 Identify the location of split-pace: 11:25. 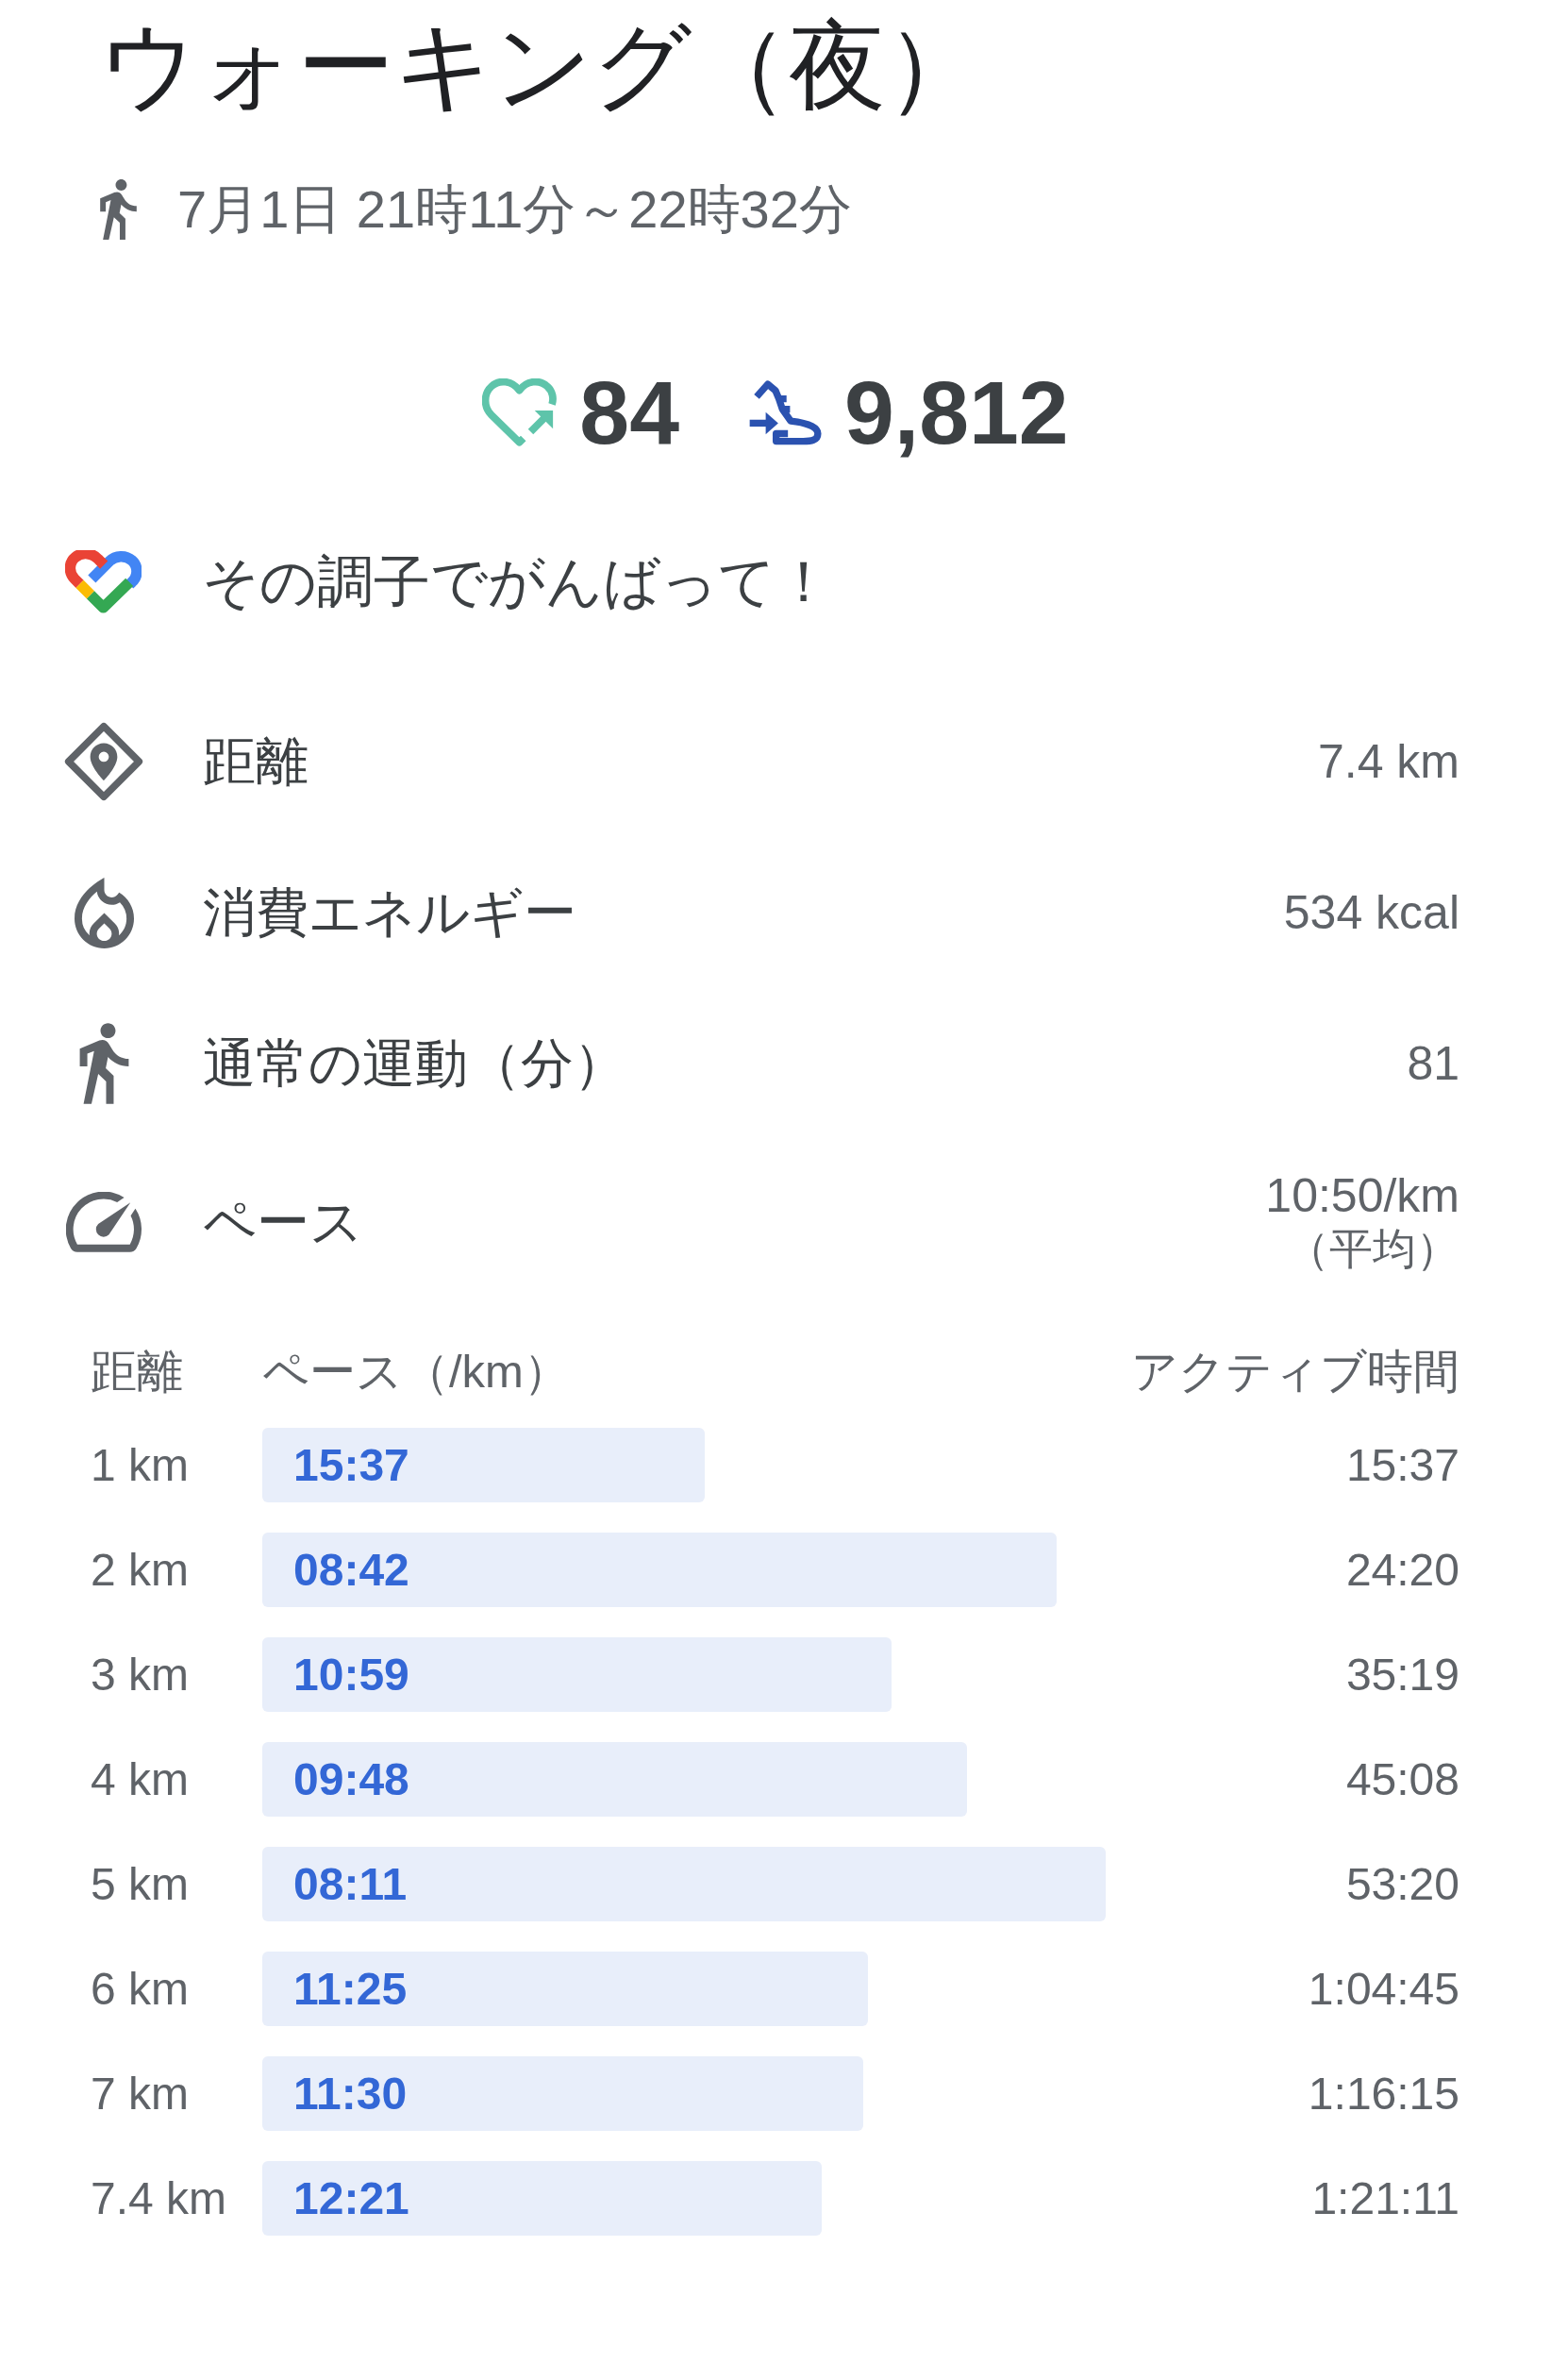
(350, 1989).